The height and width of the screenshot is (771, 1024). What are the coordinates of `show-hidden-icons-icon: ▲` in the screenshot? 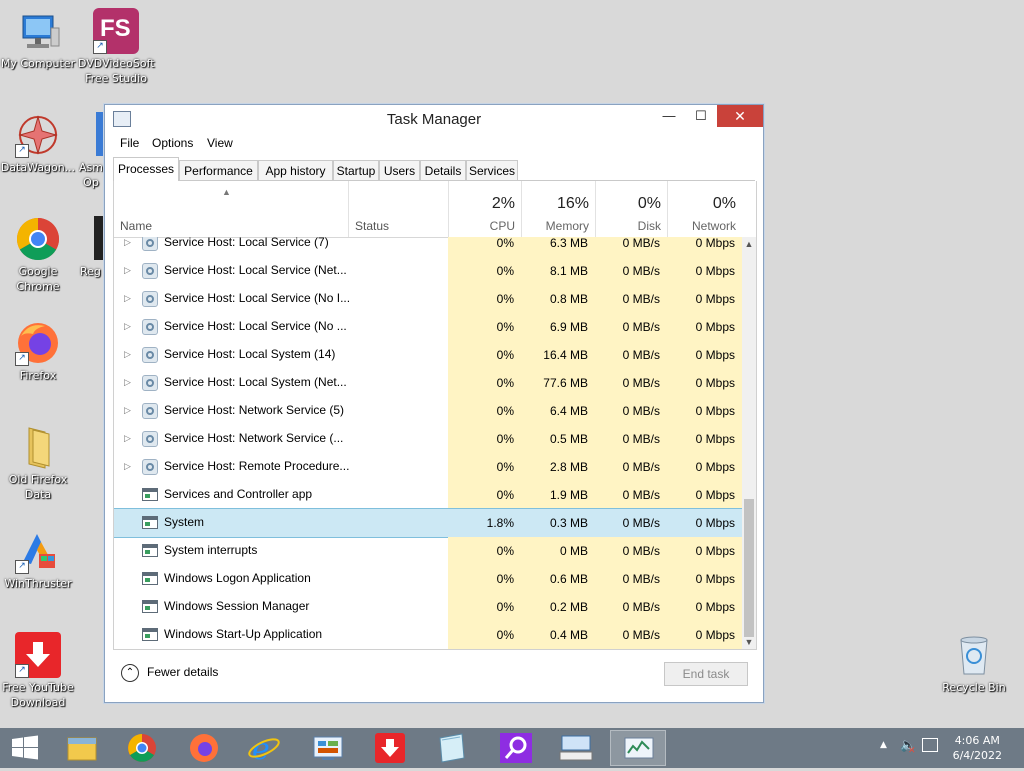 It's located at (883, 745).